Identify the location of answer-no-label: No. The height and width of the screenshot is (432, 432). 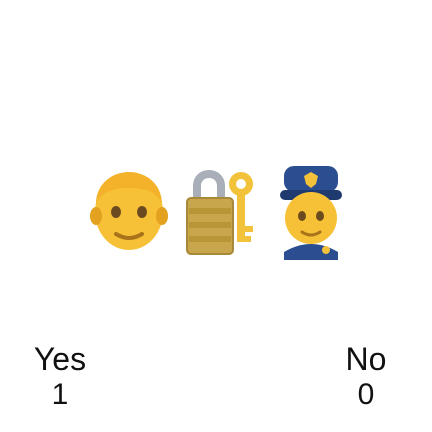
(366, 359).